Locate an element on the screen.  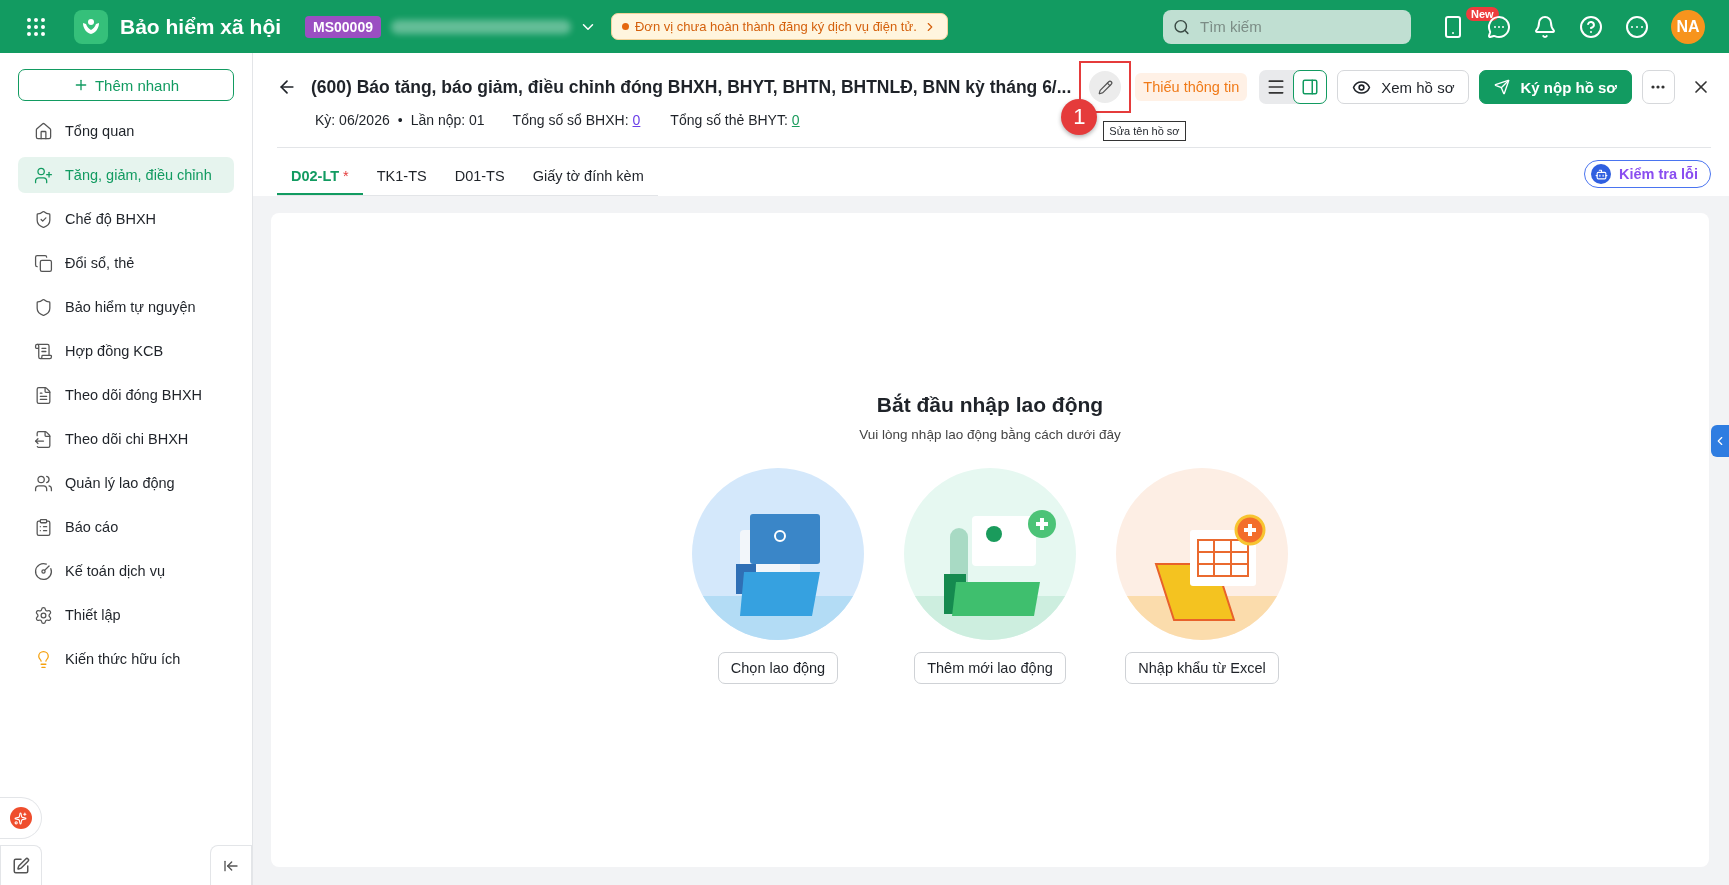
check-errors-button: Kiểm tra lỗi is located at coordinates (1647, 174).